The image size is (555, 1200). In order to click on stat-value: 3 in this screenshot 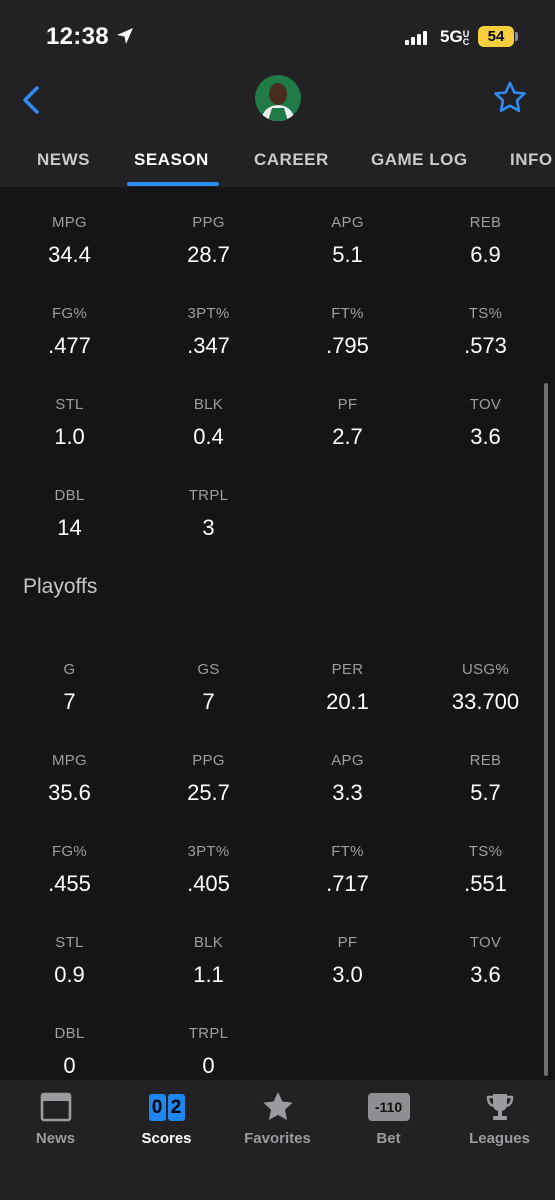, I will do `click(208, 527)`.